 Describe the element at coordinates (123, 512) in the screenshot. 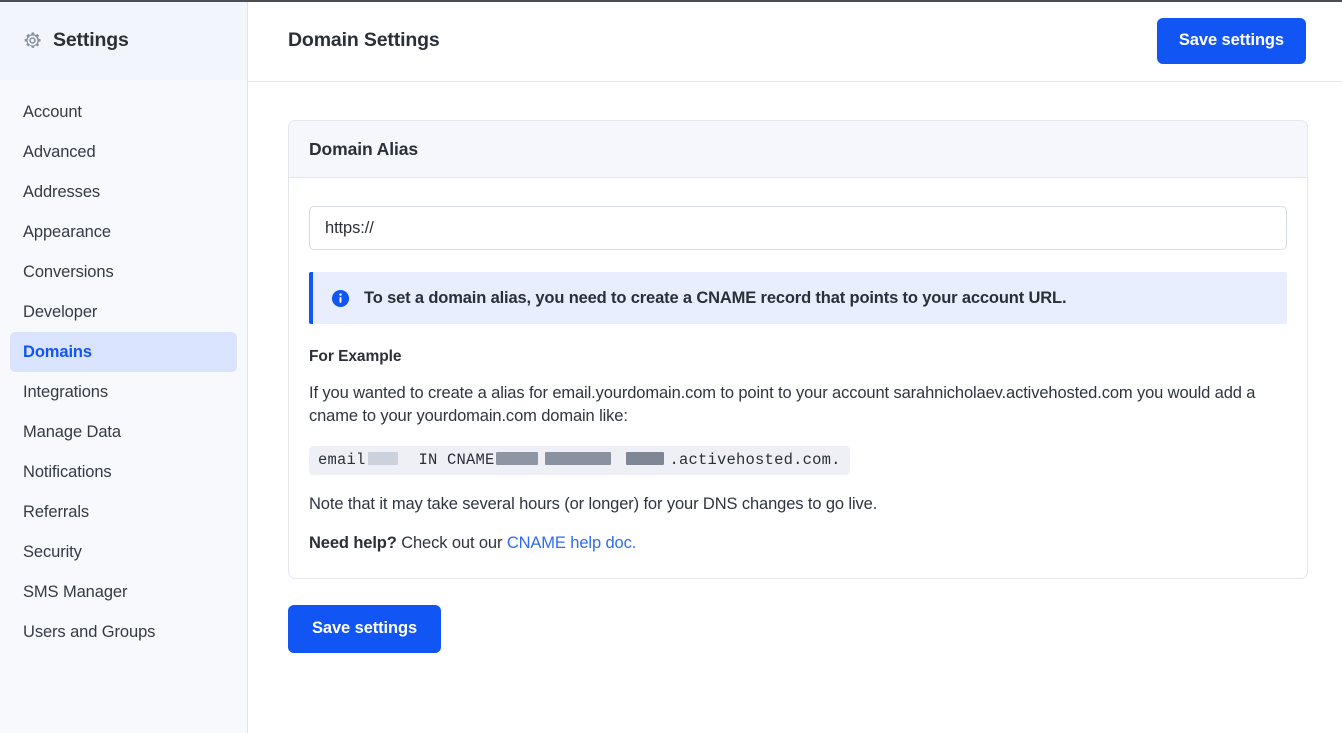

I see `sidebar-item-referrals: Referrals` at that location.